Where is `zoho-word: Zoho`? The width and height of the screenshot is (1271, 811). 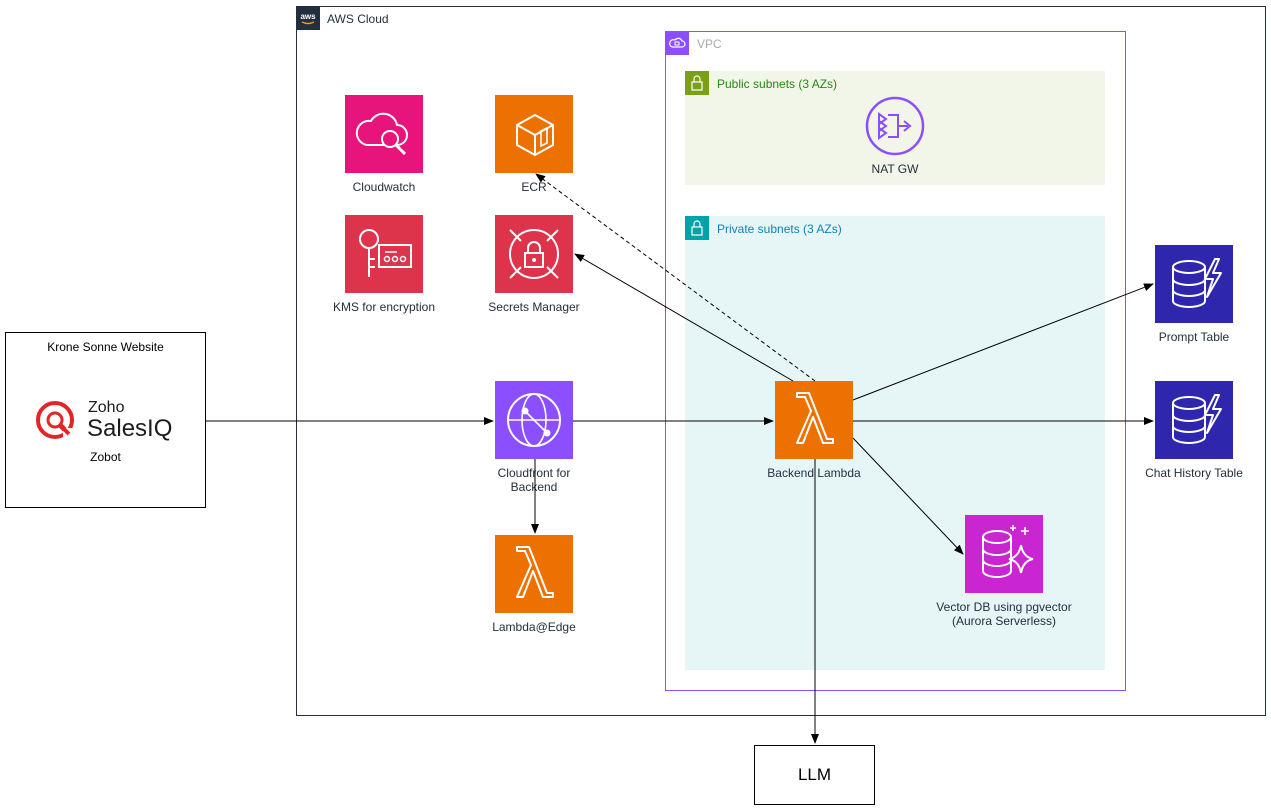 zoho-word: Zoho is located at coordinates (106, 407).